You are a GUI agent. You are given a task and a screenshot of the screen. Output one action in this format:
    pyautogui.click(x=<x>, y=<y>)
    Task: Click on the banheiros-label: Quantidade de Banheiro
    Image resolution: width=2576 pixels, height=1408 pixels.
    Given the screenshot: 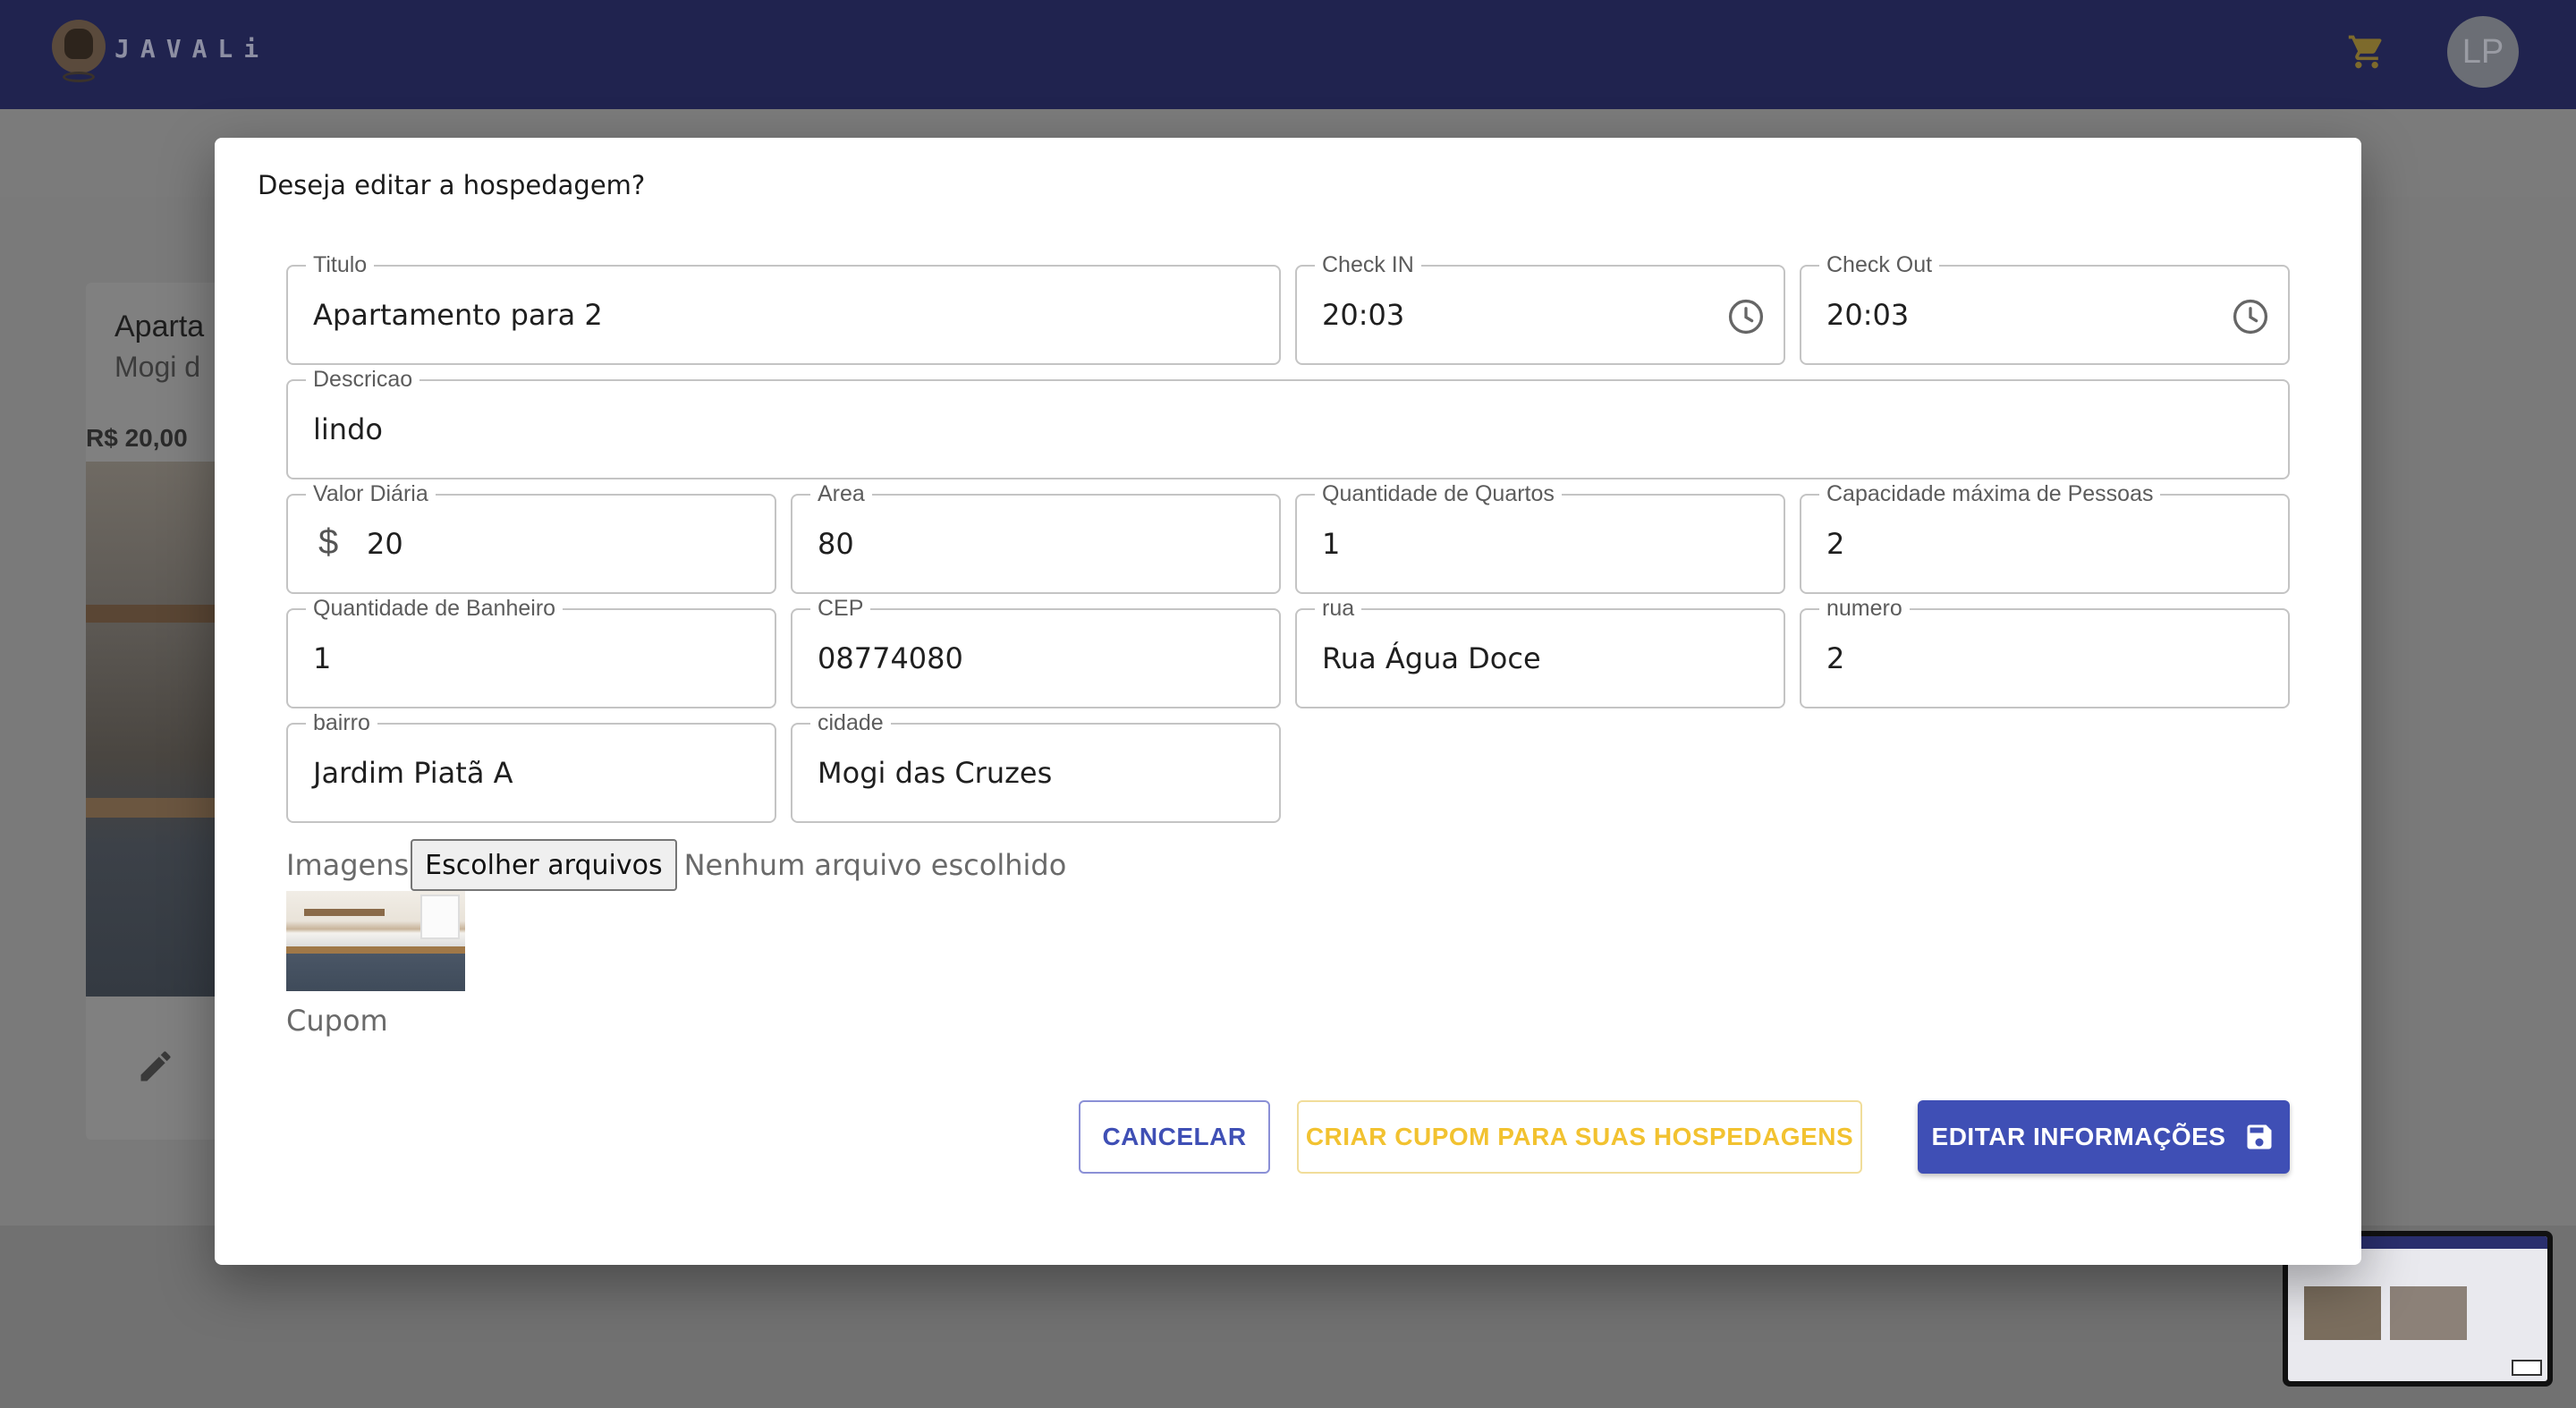 What is the action you would take?
    pyautogui.click(x=435, y=608)
    